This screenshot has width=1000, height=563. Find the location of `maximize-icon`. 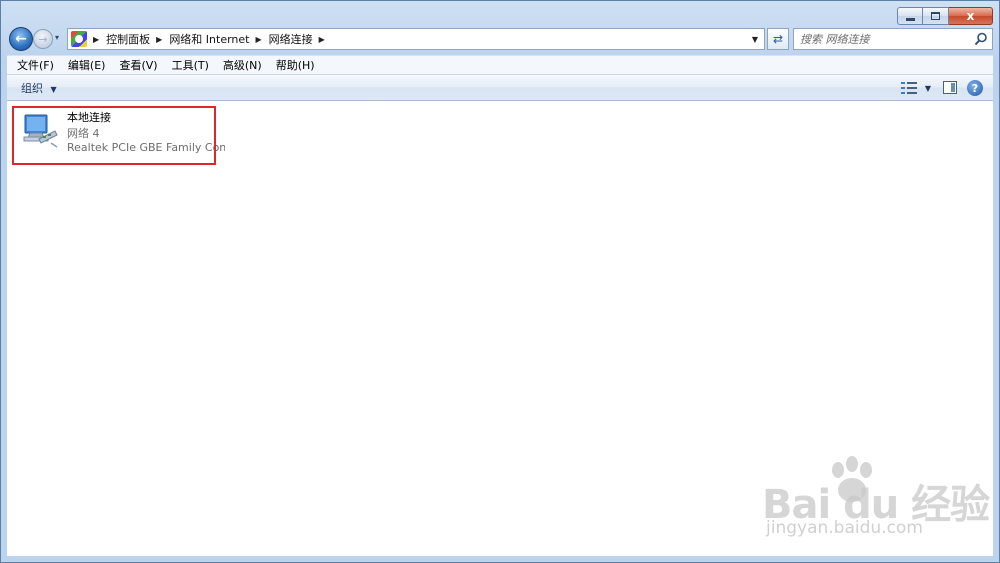

maximize-icon is located at coordinates (935, 16).